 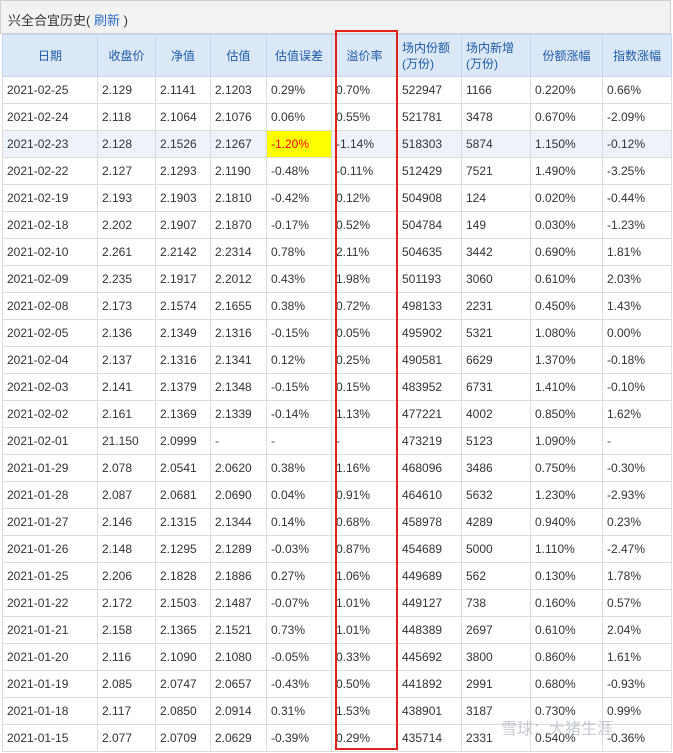 What do you see at coordinates (238, 387) in the screenshot?
I see `table-cell: 2.1348` at bounding box center [238, 387].